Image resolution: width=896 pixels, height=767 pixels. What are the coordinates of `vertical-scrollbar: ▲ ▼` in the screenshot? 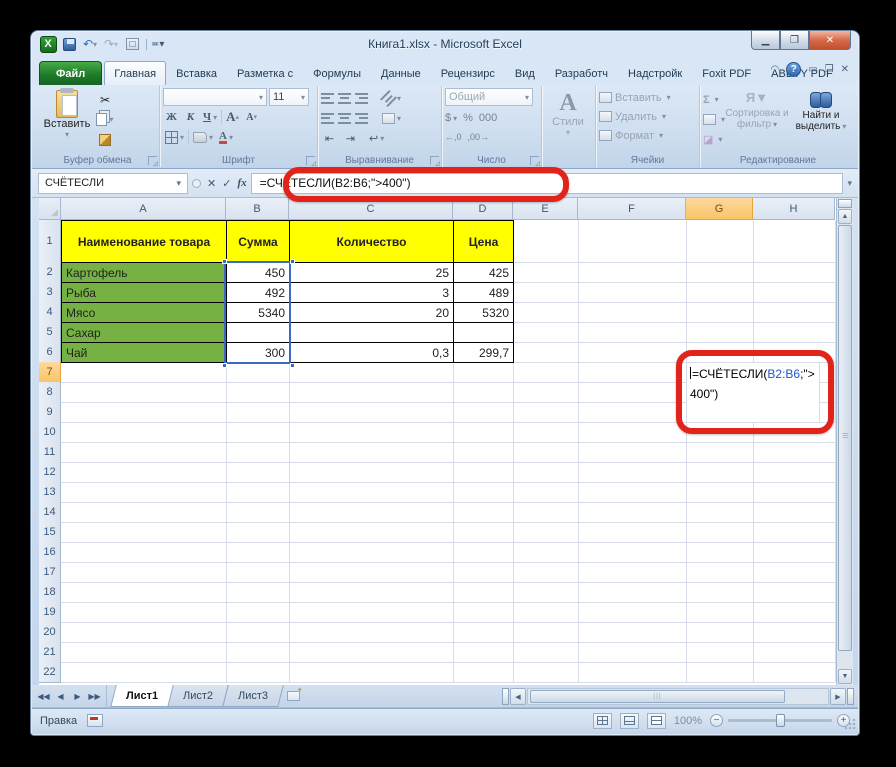 It's located at (844, 441).